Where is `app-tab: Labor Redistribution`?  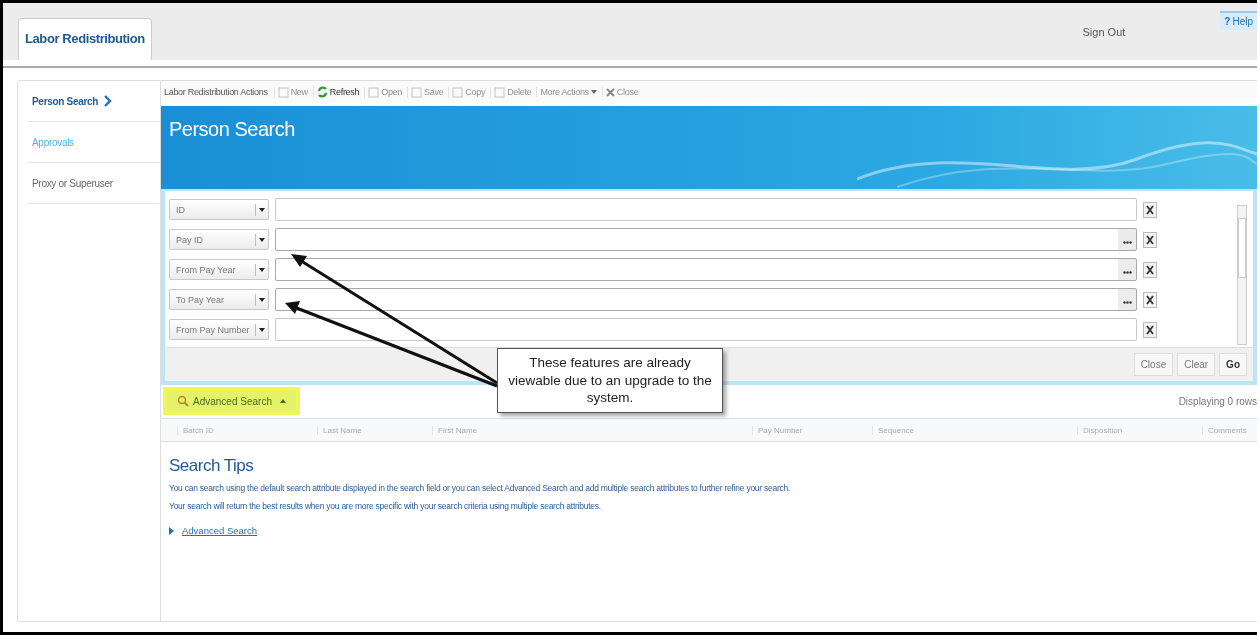 app-tab: Labor Redistribution is located at coordinates (85, 39).